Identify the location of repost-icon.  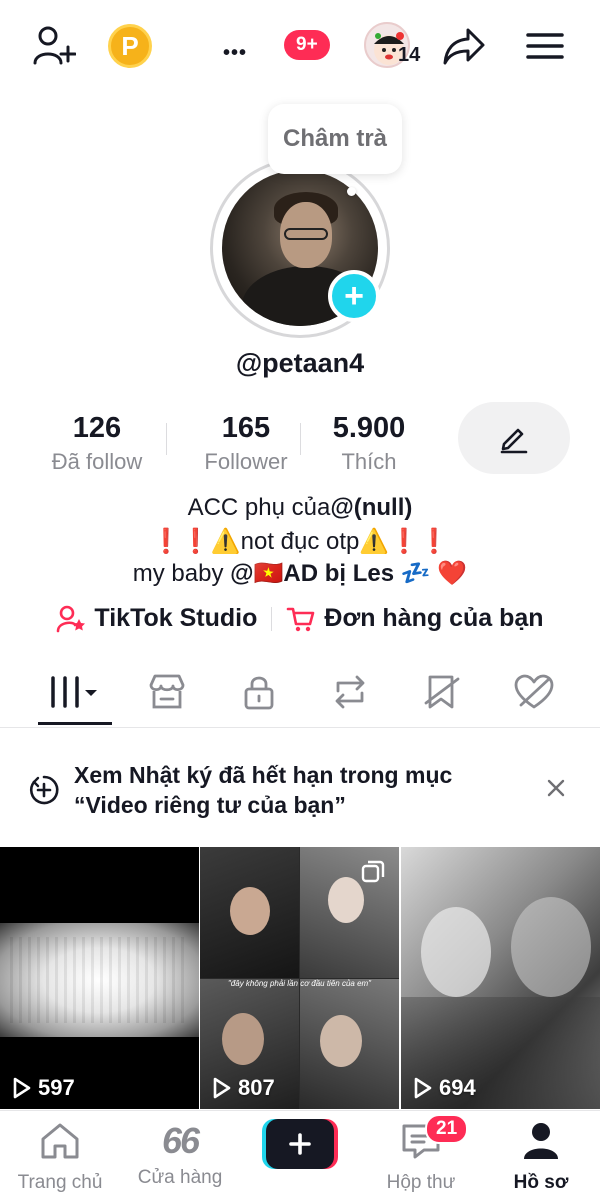
(350, 692).